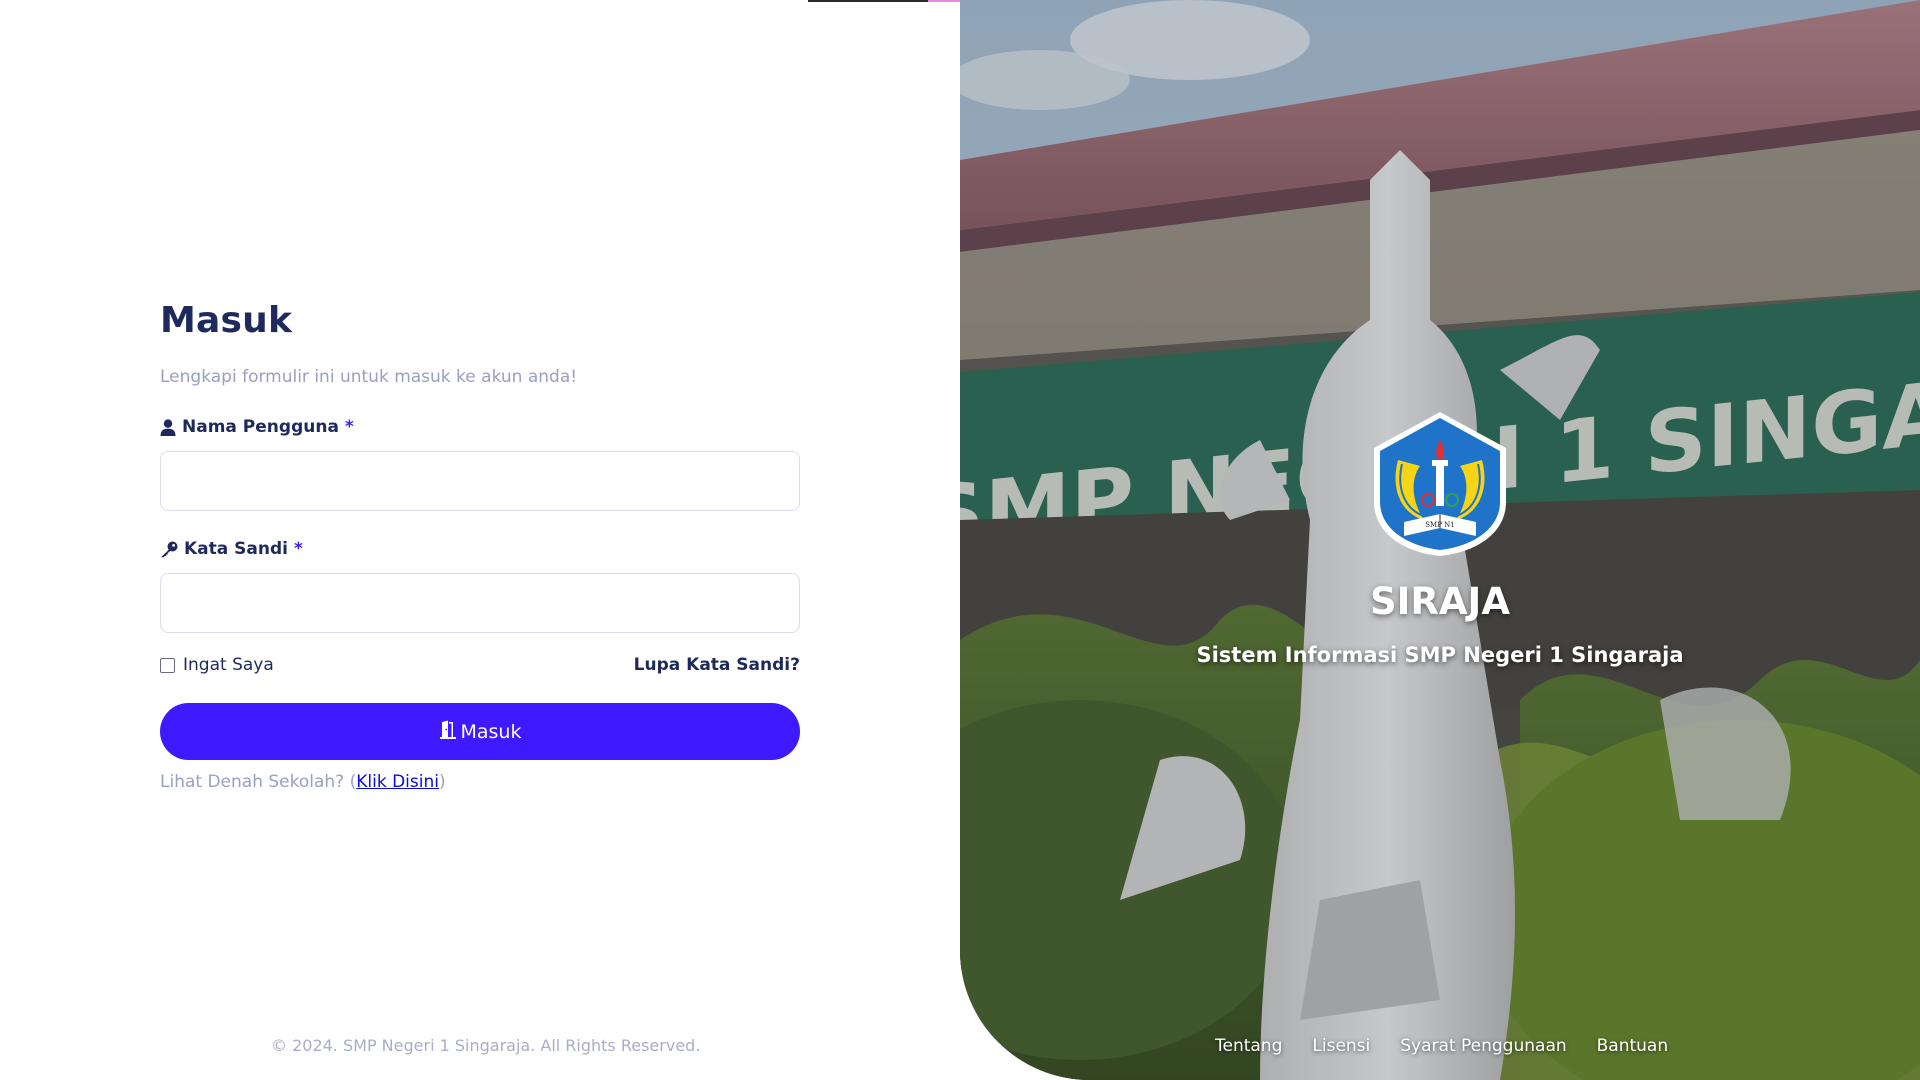  What do you see at coordinates (1439, 525) in the screenshot?
I see `emblem-text: SMP N1` at bounding box center [1439, 525].